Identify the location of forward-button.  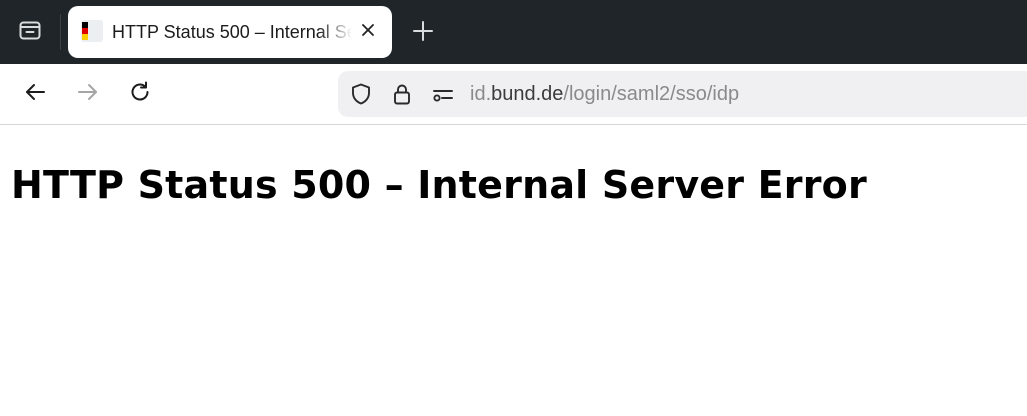
(88, 94).